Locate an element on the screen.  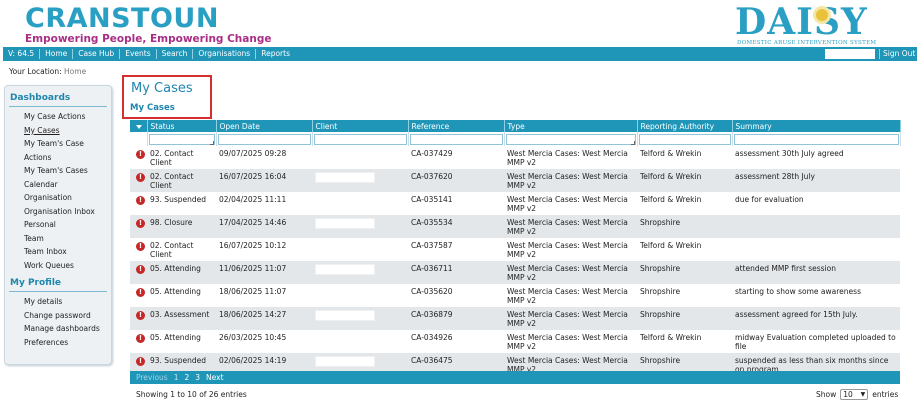
pagination-page-1: 1 is located at coordinates (179, 377).